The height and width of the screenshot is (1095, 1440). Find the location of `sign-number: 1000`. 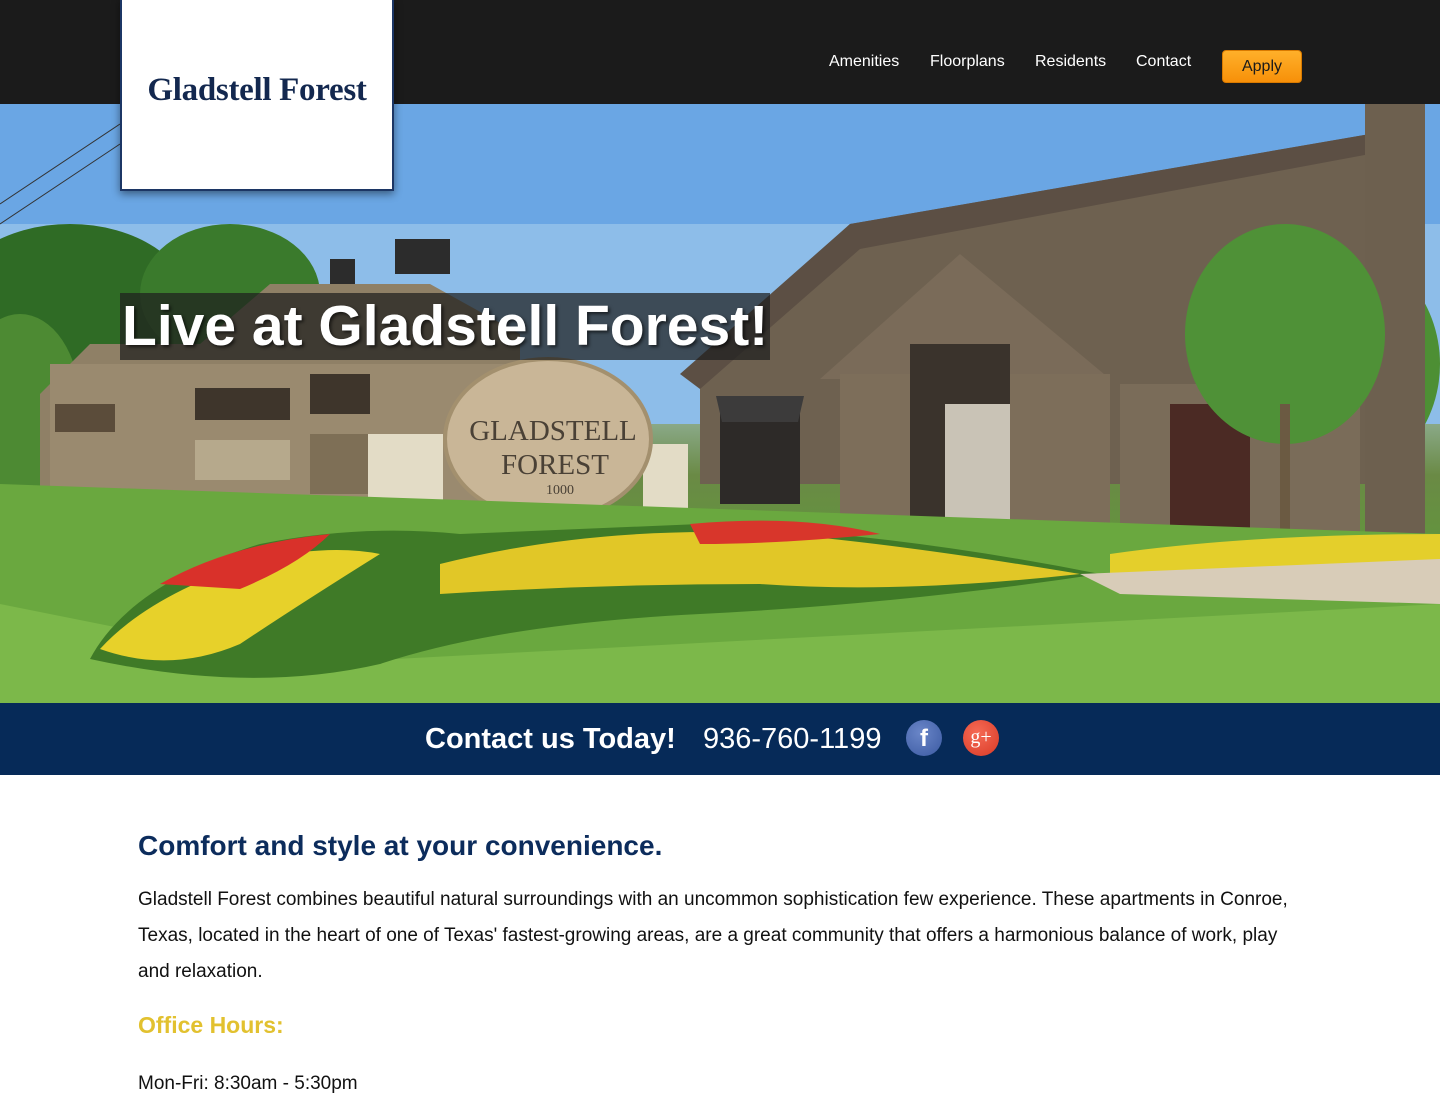

sign-number: 1000 is located at coordinates (560, 490).